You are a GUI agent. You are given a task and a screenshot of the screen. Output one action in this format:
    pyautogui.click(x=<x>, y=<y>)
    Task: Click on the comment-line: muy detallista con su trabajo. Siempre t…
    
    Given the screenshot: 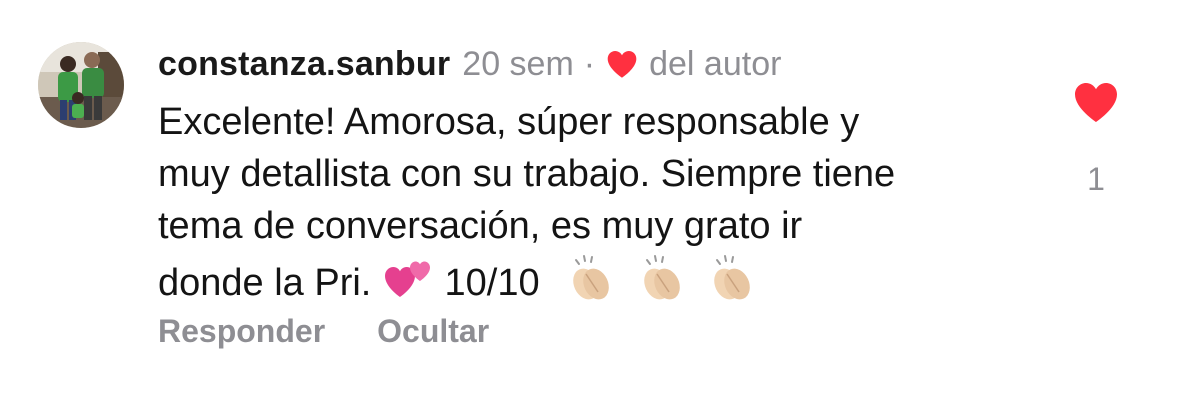 What is the action you would take?
    pyautogui.click(x=527, y=174)
    